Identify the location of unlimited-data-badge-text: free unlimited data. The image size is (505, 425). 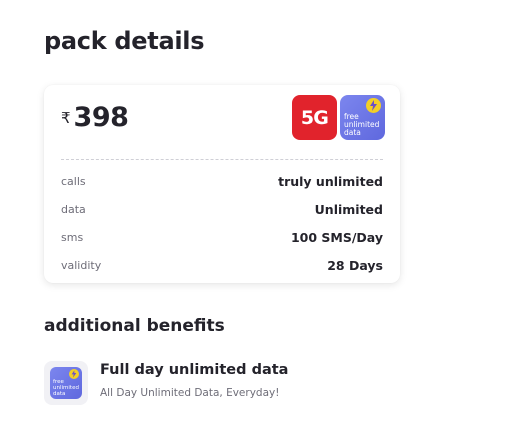
(362, 124).